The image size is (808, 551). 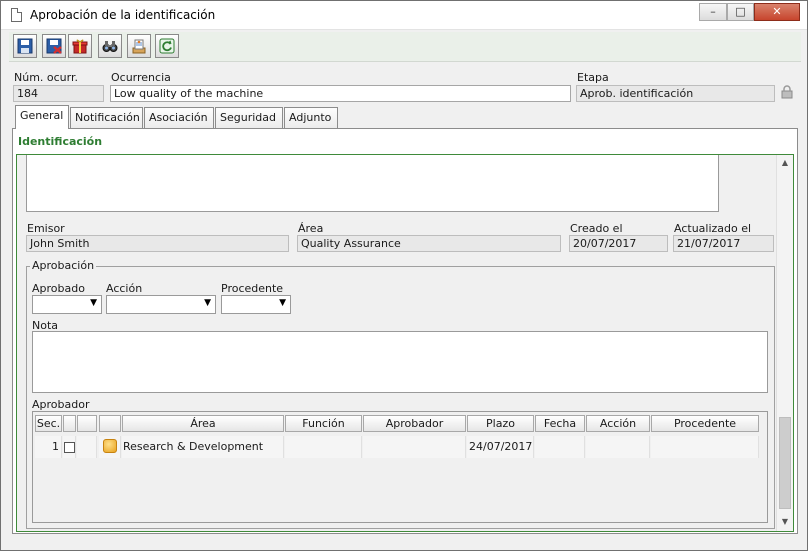 I want to click on aprobador-label: Aprobador, so click(x=61, y=404).